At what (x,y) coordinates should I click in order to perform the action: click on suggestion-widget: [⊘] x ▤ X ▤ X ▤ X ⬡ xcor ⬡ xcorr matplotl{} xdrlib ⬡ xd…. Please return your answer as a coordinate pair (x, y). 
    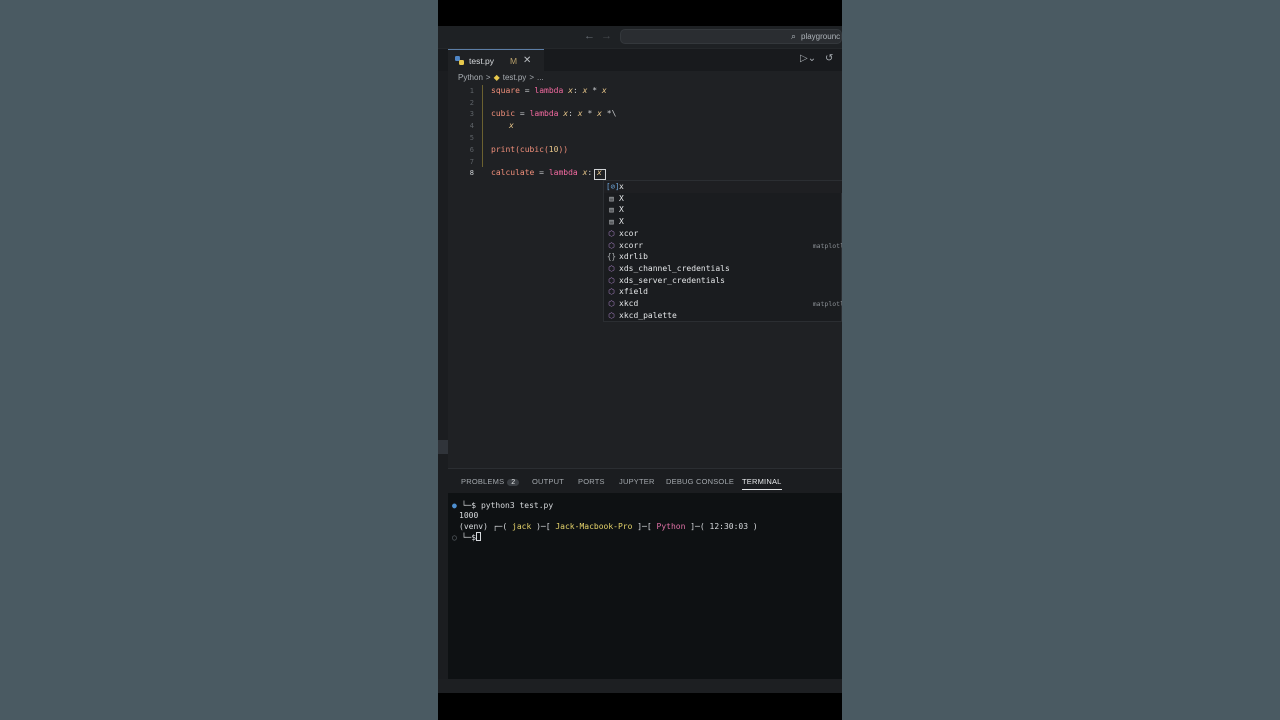
    Looking at the image, I should click on (722, 251).